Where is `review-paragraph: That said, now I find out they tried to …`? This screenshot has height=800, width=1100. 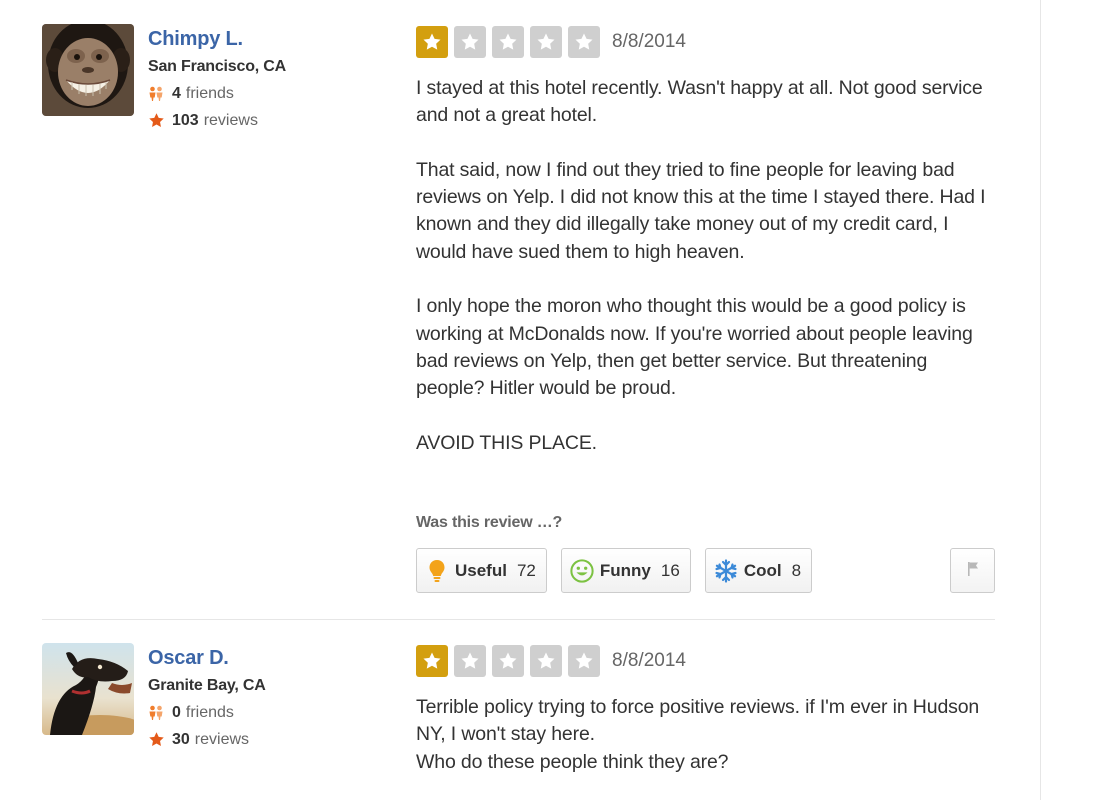 review-paragraph: That said, now I find out they tried to … is located at coordinates (701, 210).